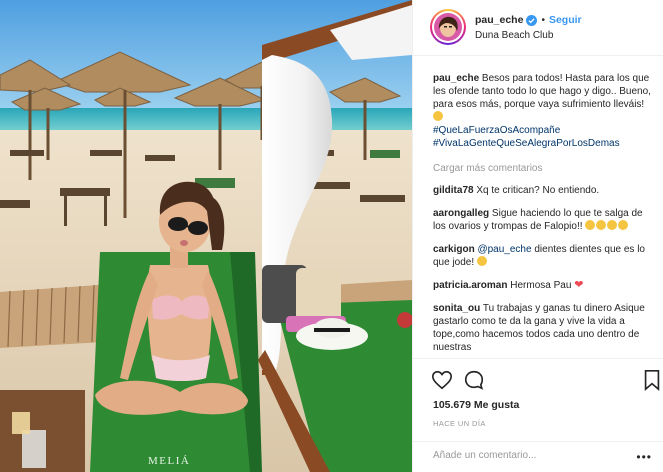 The image size is (663, 472). Describe the element at coordinates (504, 249) in the screenshot. I see `comment-mention: @pau_eche` at that location.